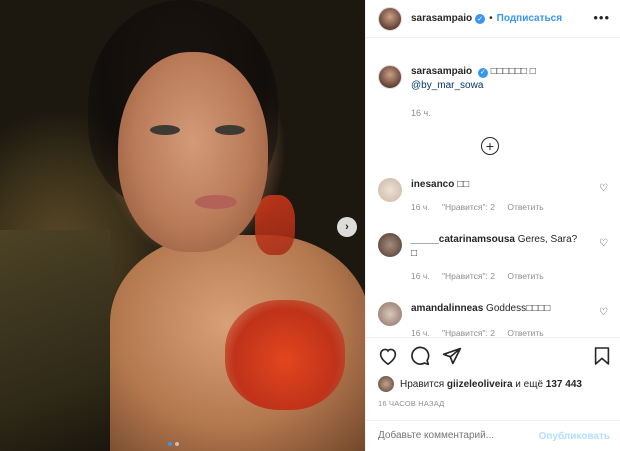 The image size is (620, 451). What do you see at coordinates (493, 420) in the screenshot?
I see `comment-box-divider` at bounding box center [493, 420].